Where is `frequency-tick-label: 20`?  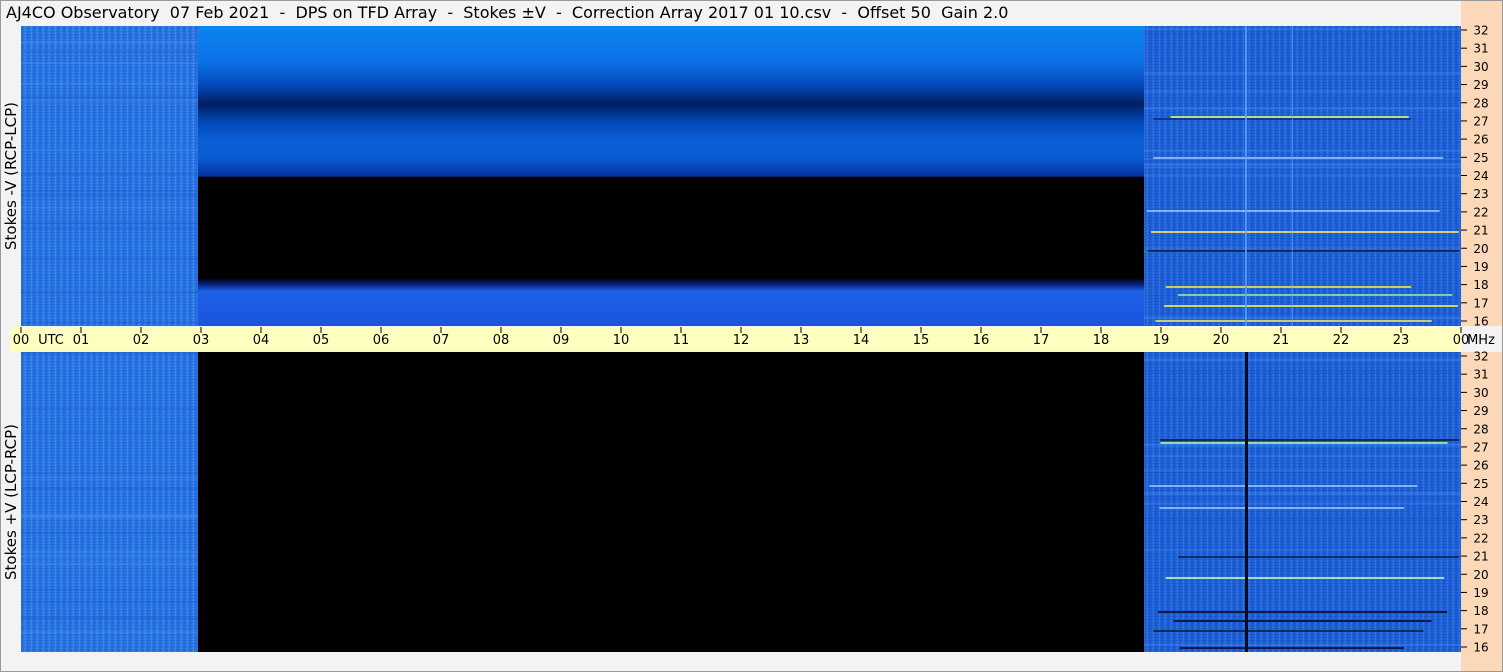 frequency-tick-label: 20 is located at coordinates (1480, 249).